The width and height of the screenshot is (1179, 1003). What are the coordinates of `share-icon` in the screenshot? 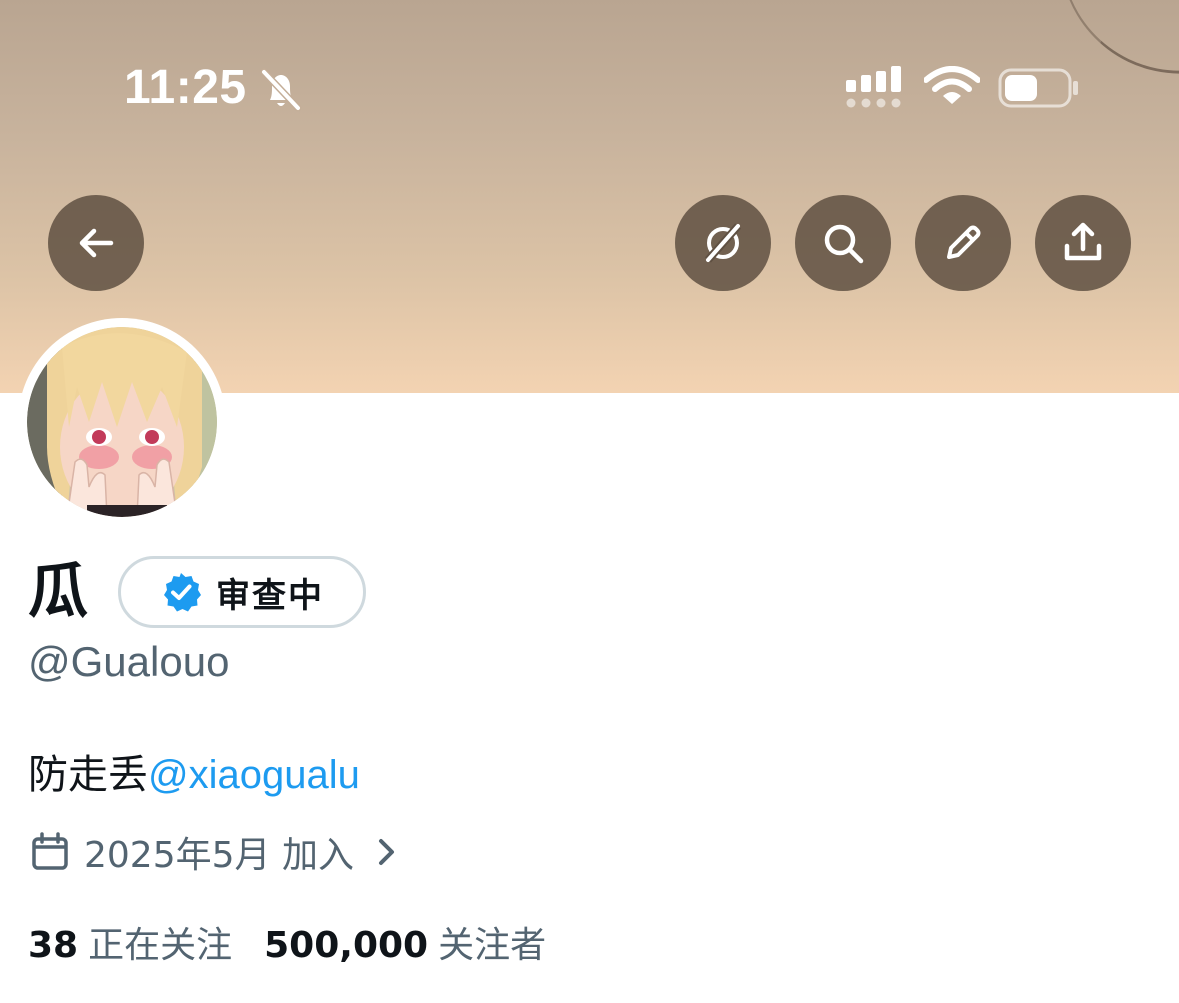 It's located at (1083, 241).